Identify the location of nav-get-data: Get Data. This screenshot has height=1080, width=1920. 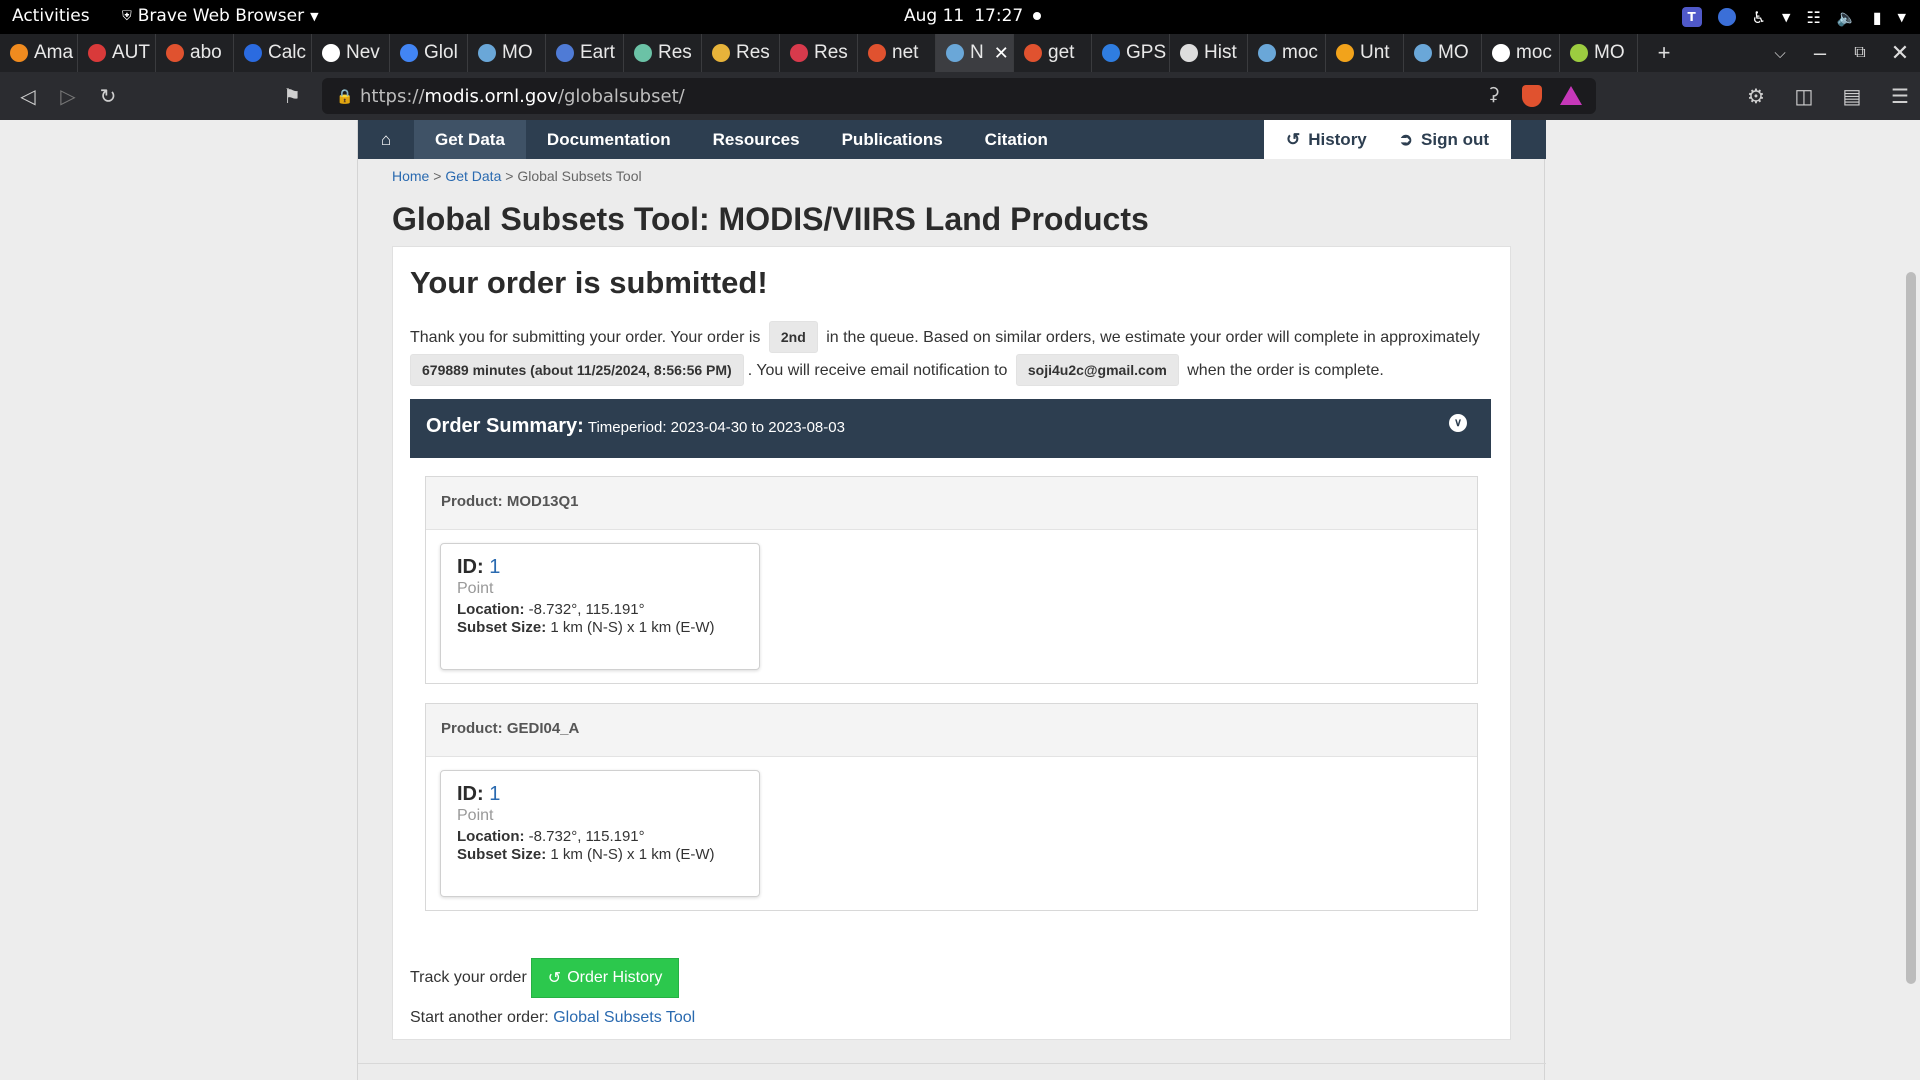
(470, 139).